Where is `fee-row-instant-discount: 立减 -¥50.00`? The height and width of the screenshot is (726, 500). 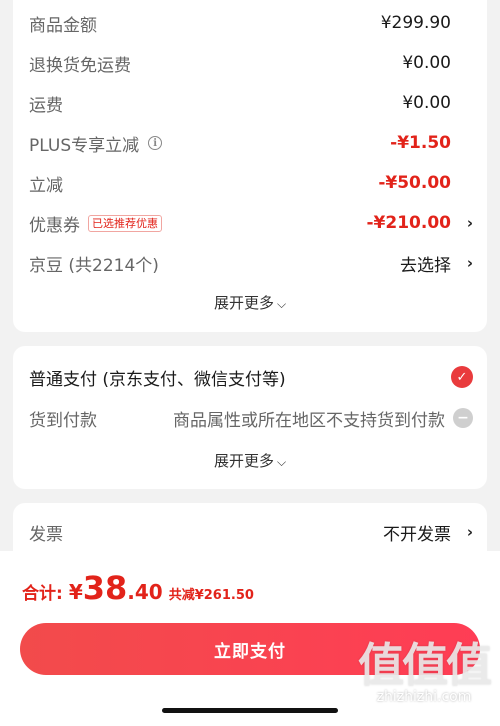
fee-row-instant-discount: 立减 -¥50.00 is located at coordinates (251, 183).